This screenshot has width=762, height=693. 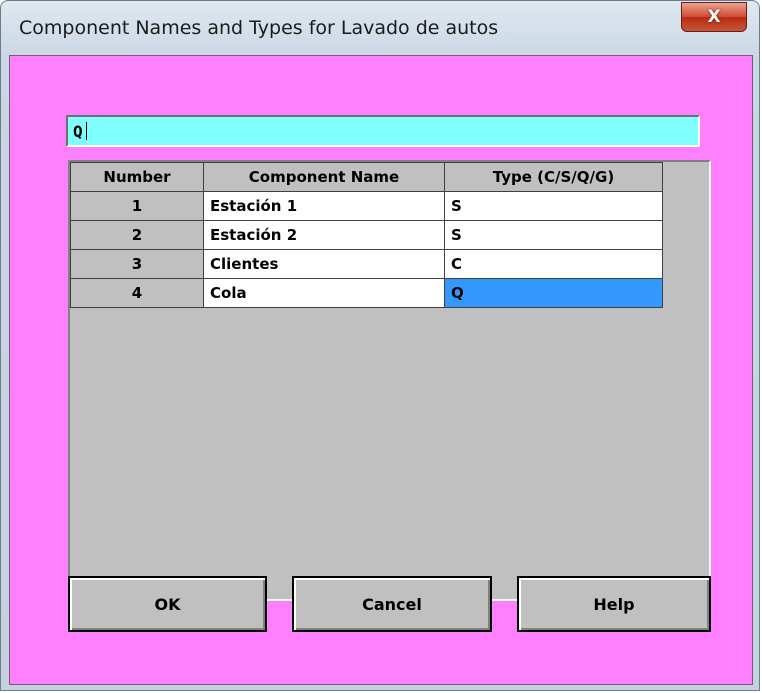 I want to click on table-row: 3 Clientes C, so click(x=366, y=264).